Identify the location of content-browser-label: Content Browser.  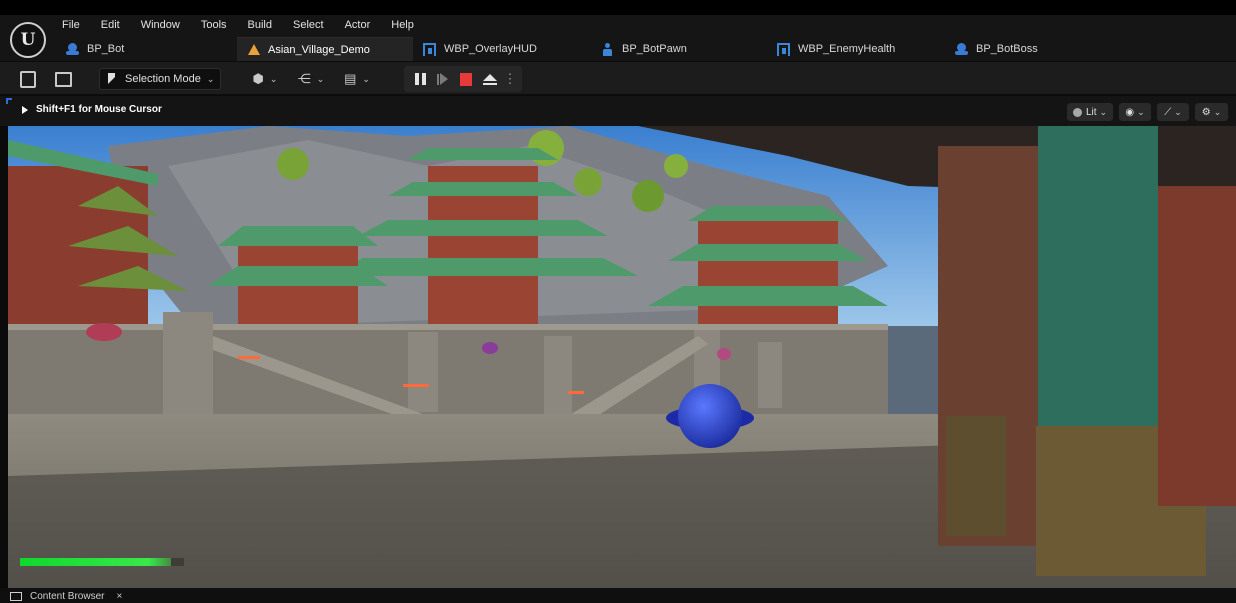
(67, 596).